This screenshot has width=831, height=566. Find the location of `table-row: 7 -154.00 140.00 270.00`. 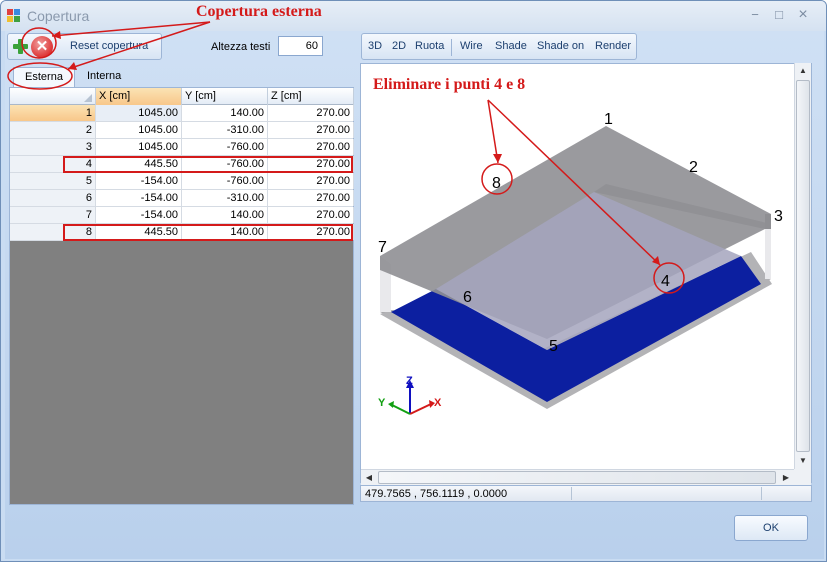

table-row: 7 -154.00 140.00 270.00 is located at coordinates (182, 215).